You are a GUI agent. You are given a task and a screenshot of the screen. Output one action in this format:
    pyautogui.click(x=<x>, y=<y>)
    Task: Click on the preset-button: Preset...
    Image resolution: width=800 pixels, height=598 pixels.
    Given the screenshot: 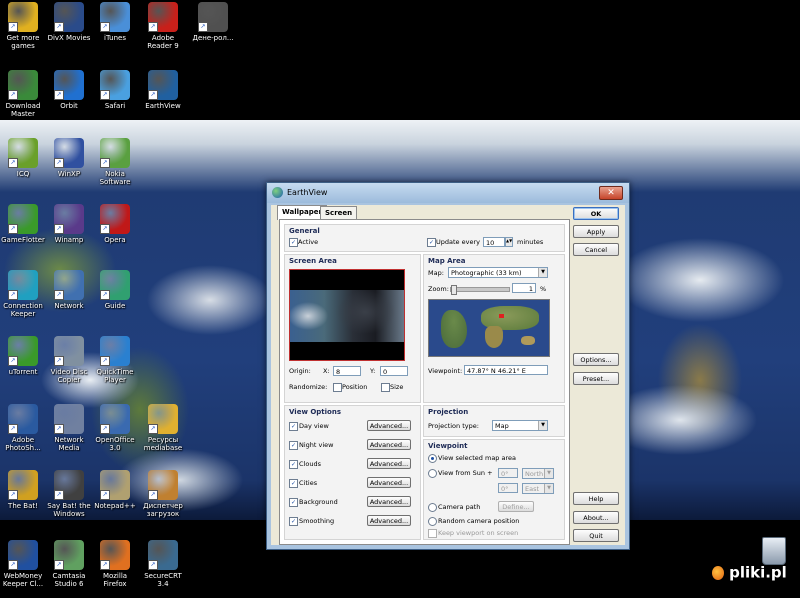 What is the action you would take?
    pyautogui.click(x=596, y=378)
    